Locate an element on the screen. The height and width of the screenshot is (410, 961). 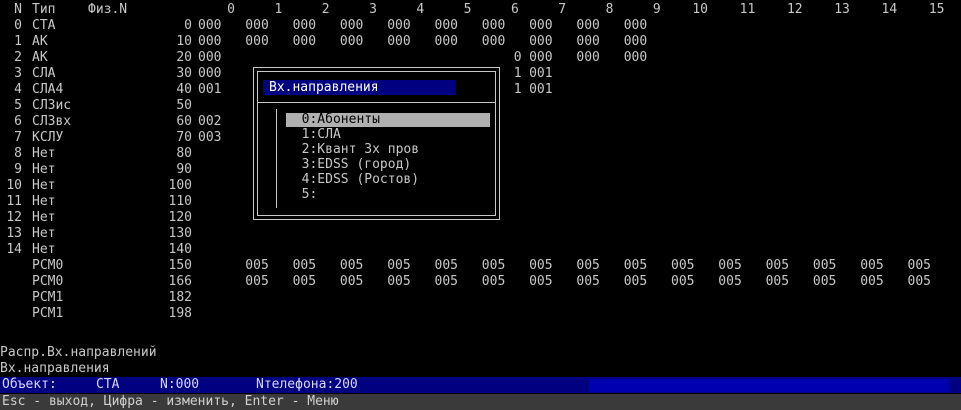
row-number: 1 is located at coordinates (18, 41).